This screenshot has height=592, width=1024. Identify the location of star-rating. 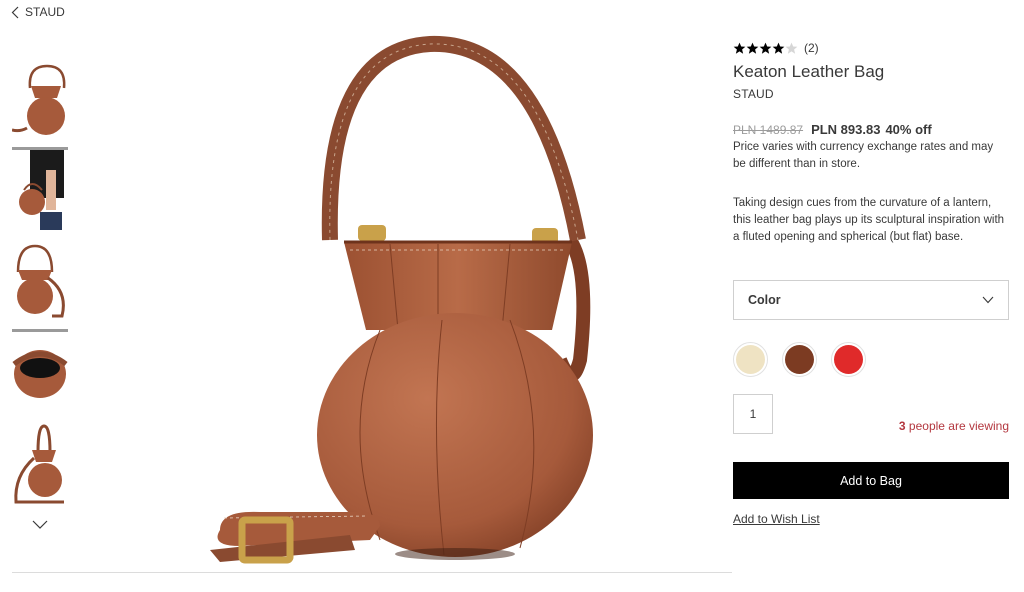
(765, 48).